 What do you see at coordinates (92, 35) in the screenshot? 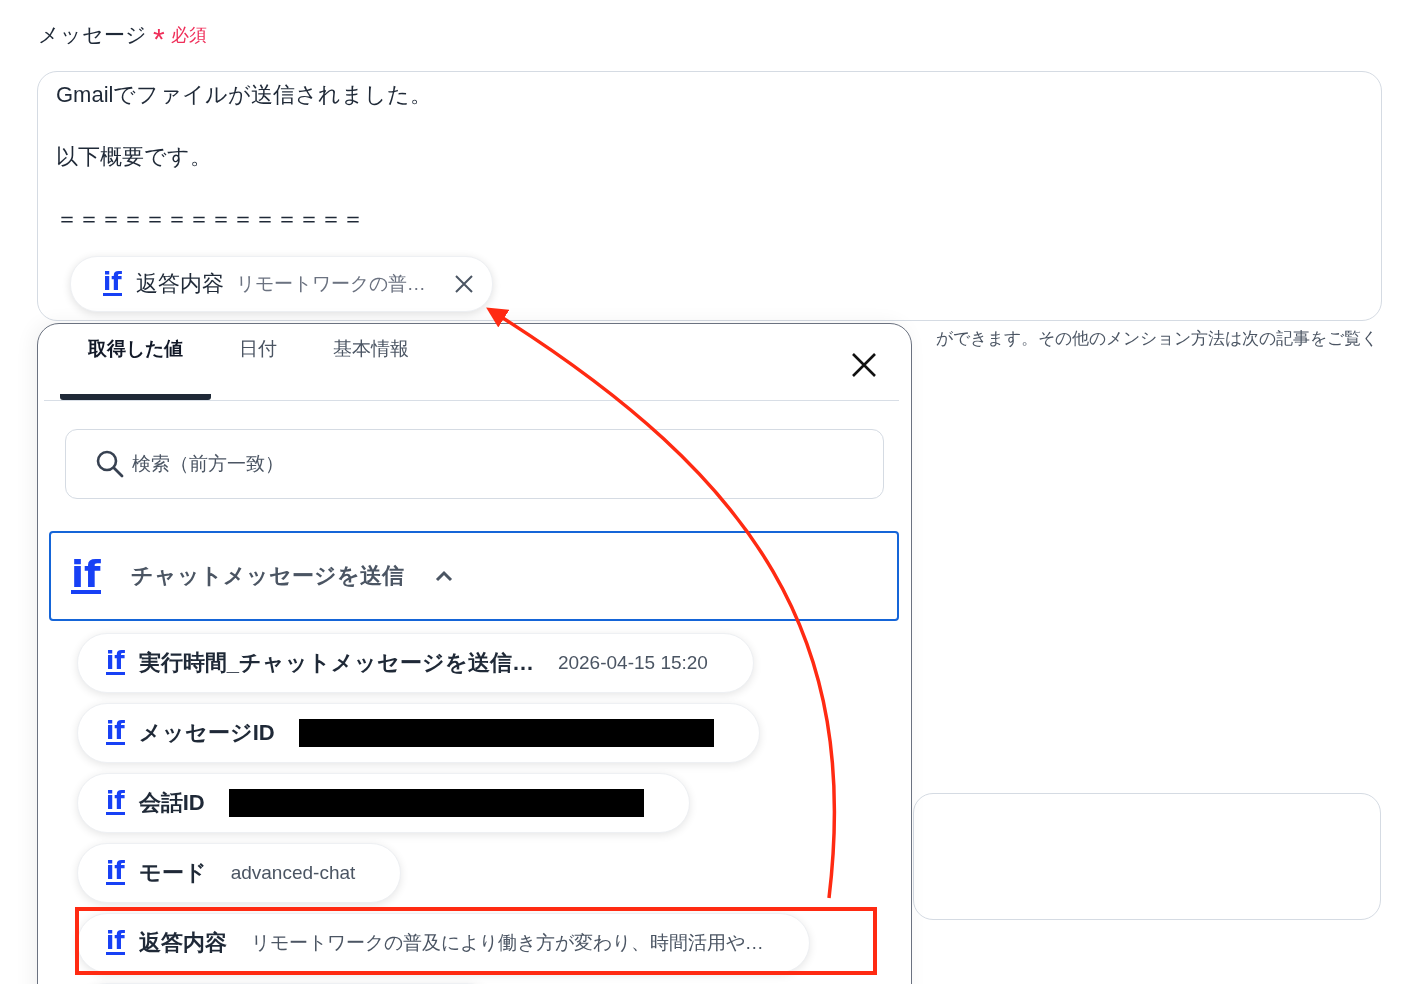
I see `field-label: メッセージ` at bounding box center [92, 35].